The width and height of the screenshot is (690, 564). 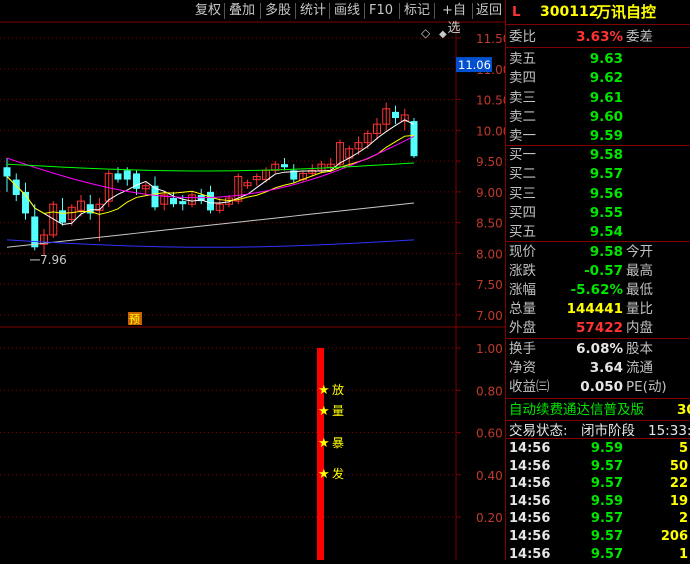 What do you see at coordinates (489, 224) in the screenshot?
I see `price-axis-label: 8.50` at bounding box center [489, 224].